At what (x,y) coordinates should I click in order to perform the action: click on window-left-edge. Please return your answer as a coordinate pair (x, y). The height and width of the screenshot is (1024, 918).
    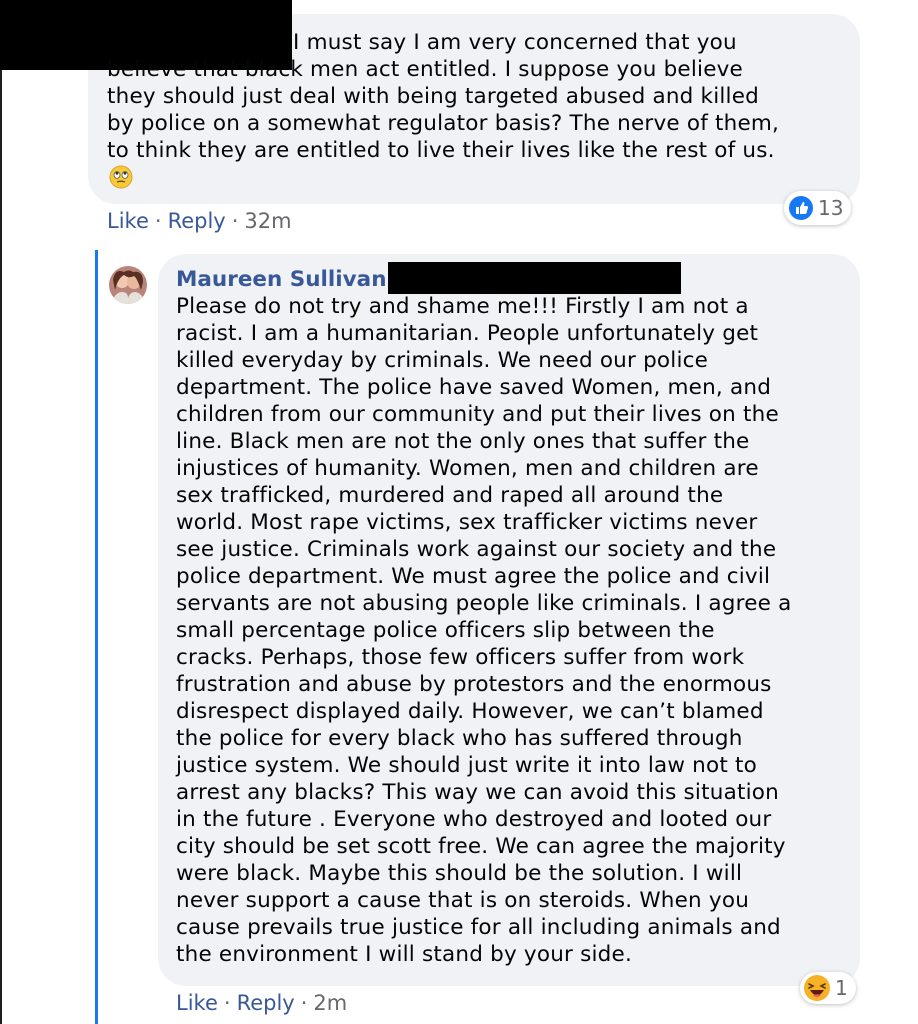
    Looking at the image, I should click on (1, 512).